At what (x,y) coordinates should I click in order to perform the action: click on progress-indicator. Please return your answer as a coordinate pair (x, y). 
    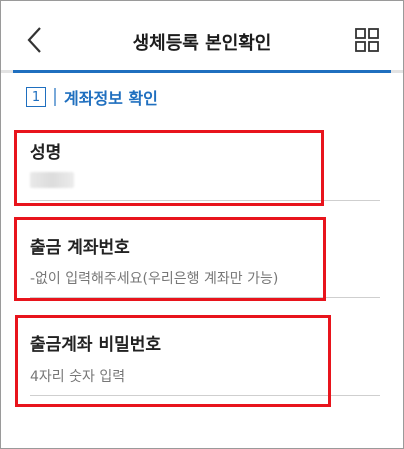
    Looking at the image, I should click on (202, 71).